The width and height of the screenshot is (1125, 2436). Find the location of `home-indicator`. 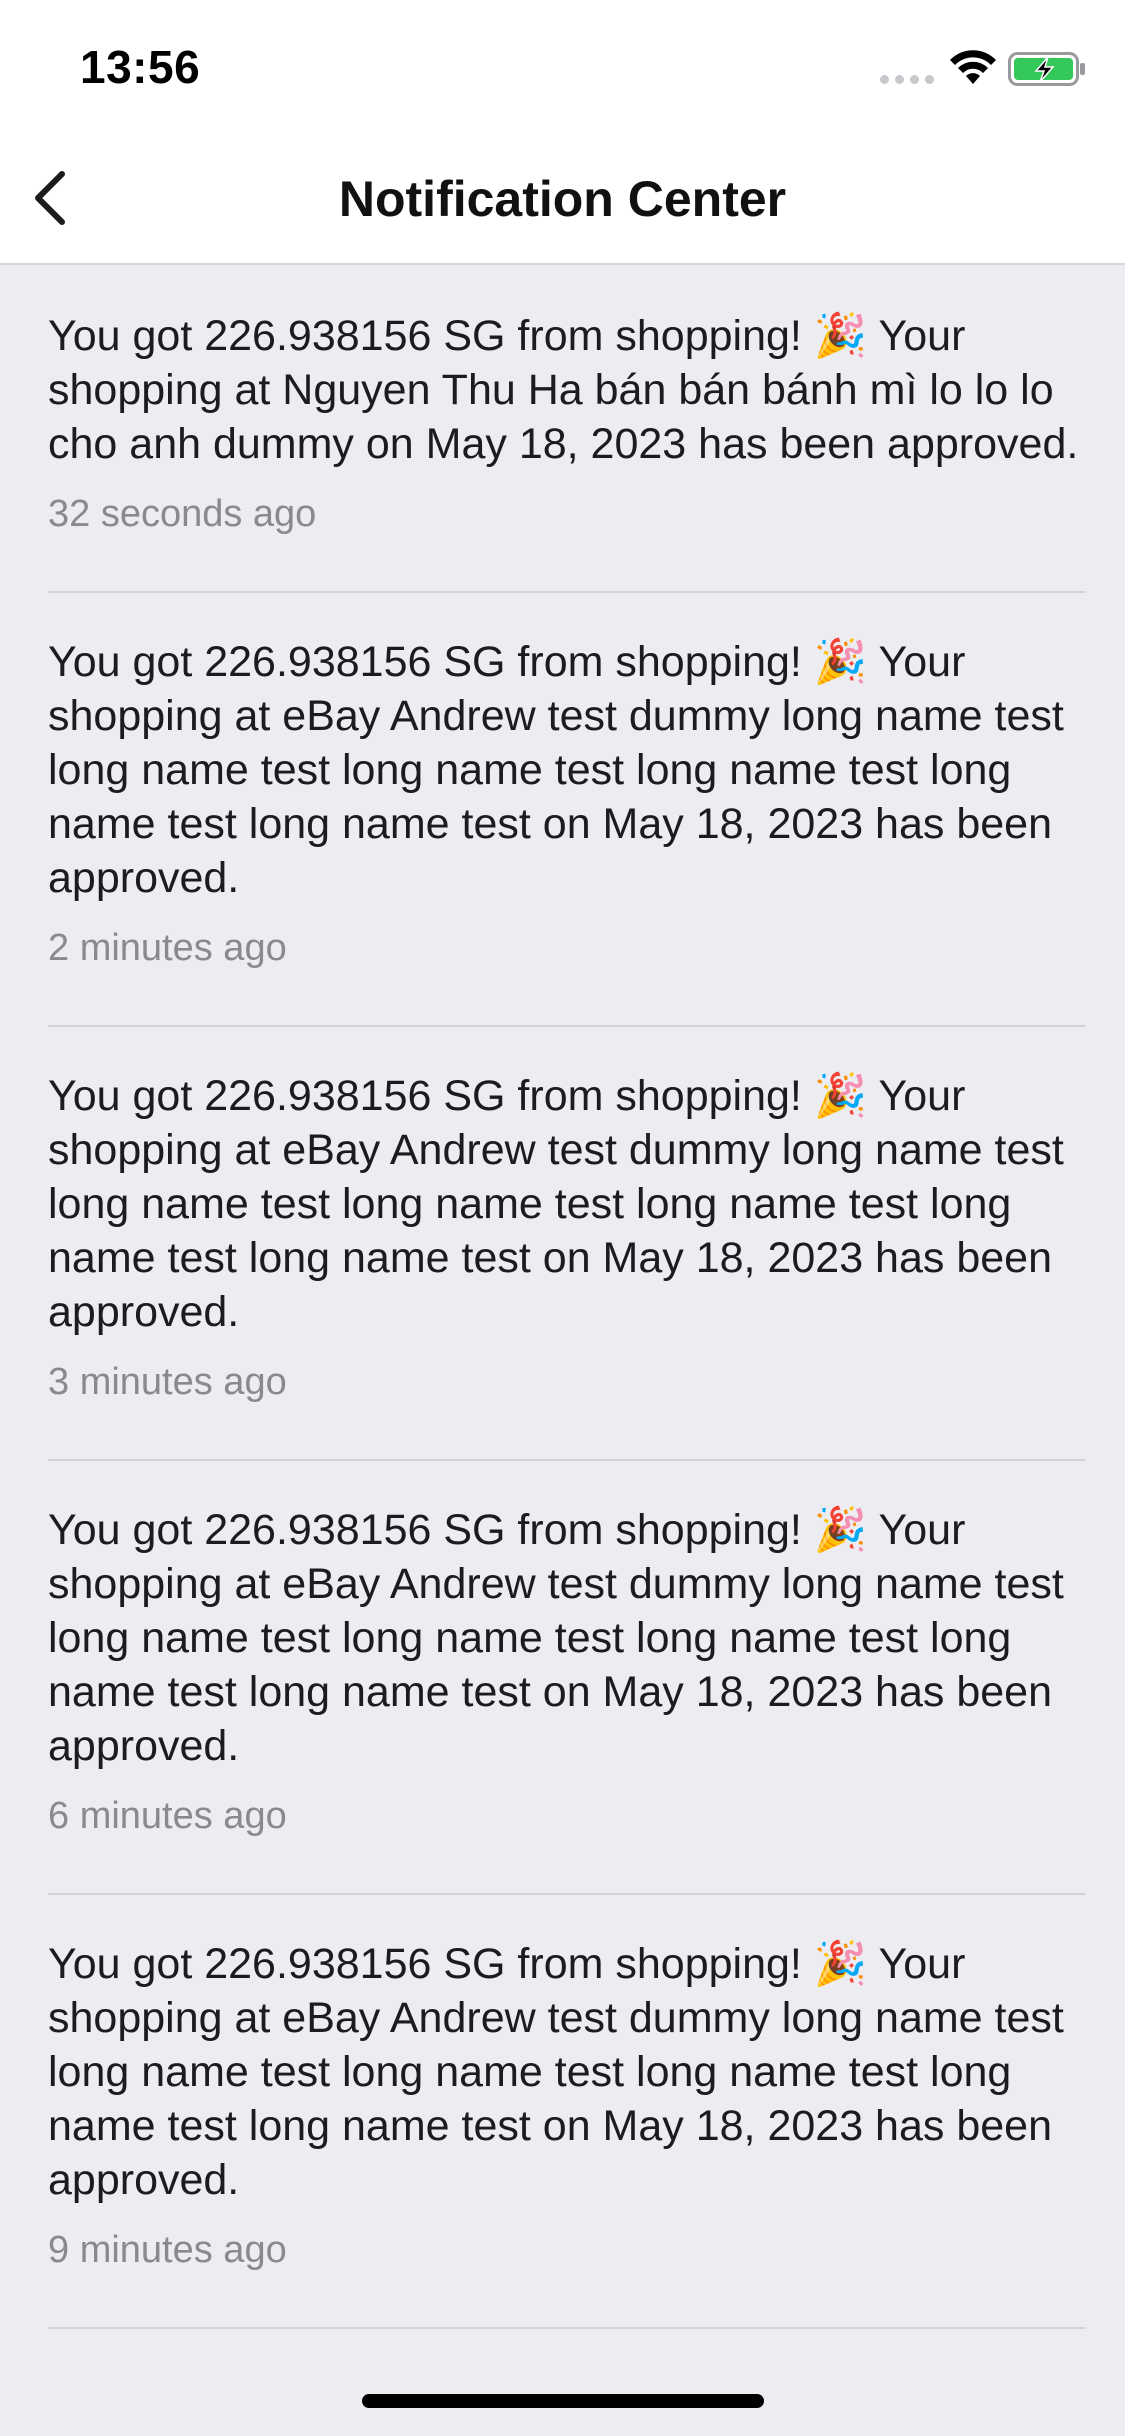

home-indicator is located at coordinates (563, 2401).